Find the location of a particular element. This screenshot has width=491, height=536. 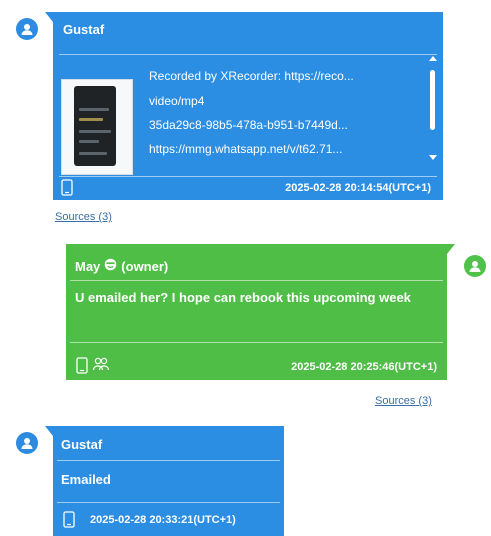

sender-name: May (owner) is located at coordinates (121, 266).